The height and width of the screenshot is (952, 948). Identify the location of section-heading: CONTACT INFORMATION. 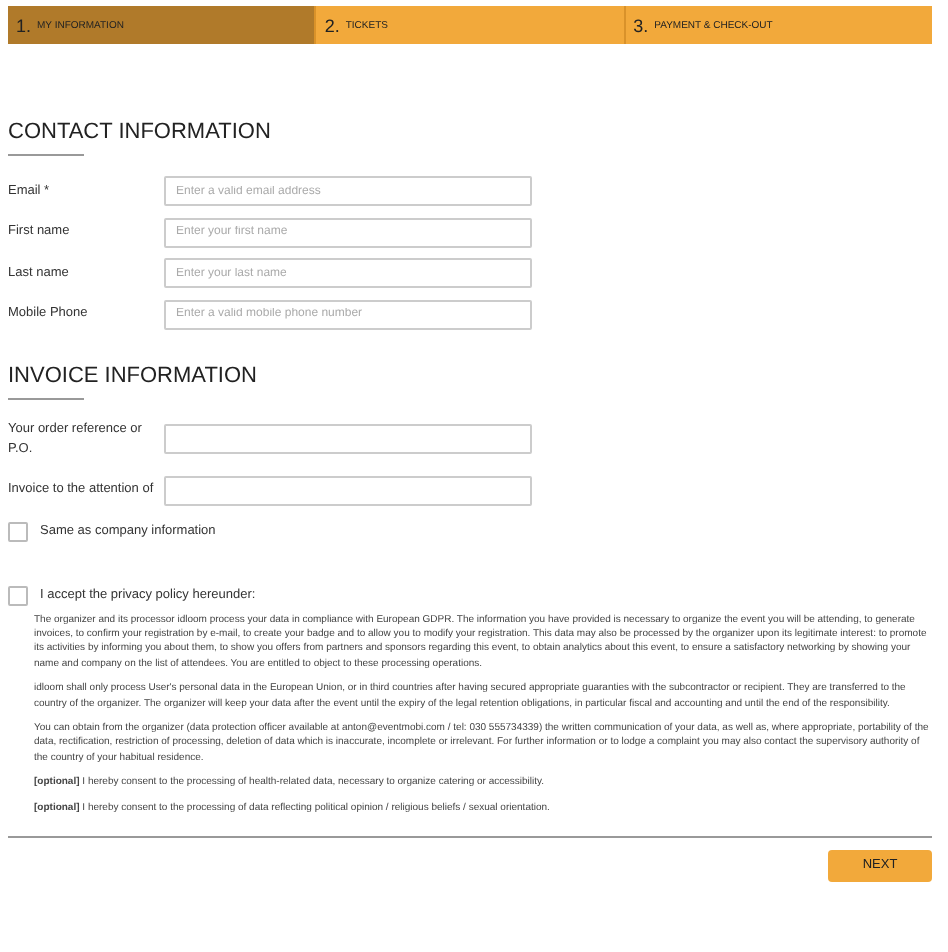
(139, 132).